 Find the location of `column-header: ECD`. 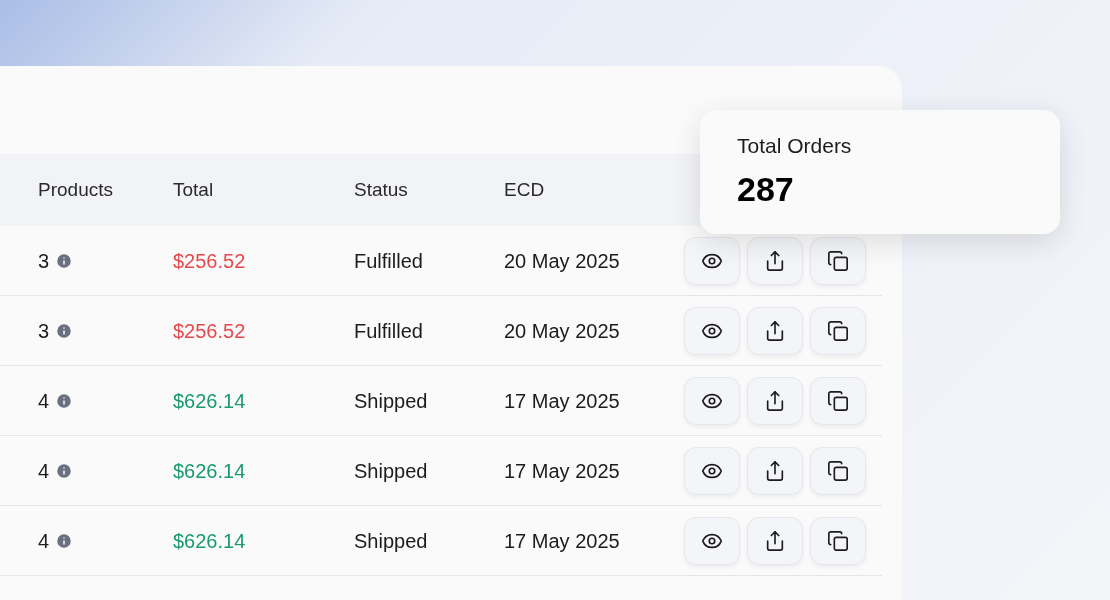

column-header: ECD is located at coordinates (524, 189).